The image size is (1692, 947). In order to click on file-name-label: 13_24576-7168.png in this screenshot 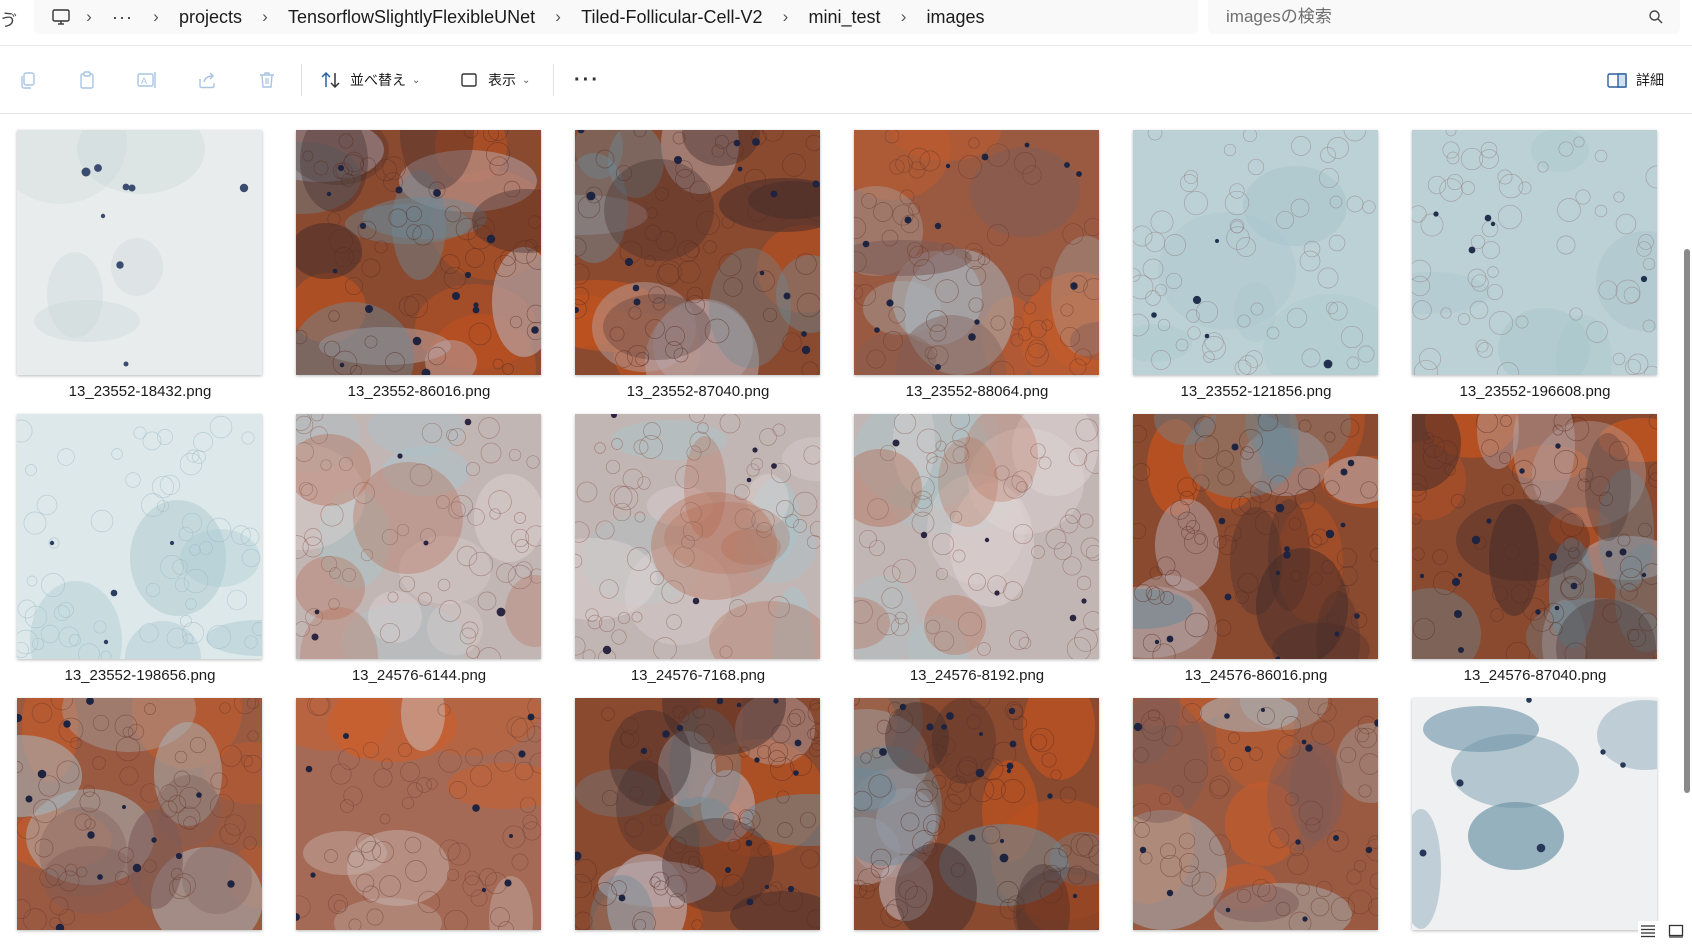, I will do `click(698, 675)`.